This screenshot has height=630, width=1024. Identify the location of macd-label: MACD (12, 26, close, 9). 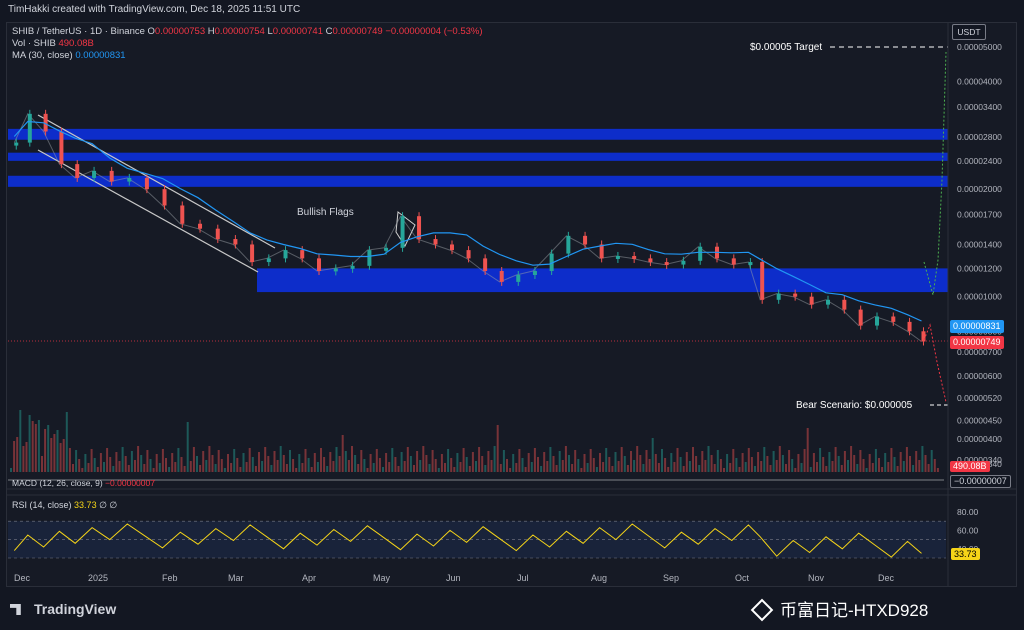
(57, 483).